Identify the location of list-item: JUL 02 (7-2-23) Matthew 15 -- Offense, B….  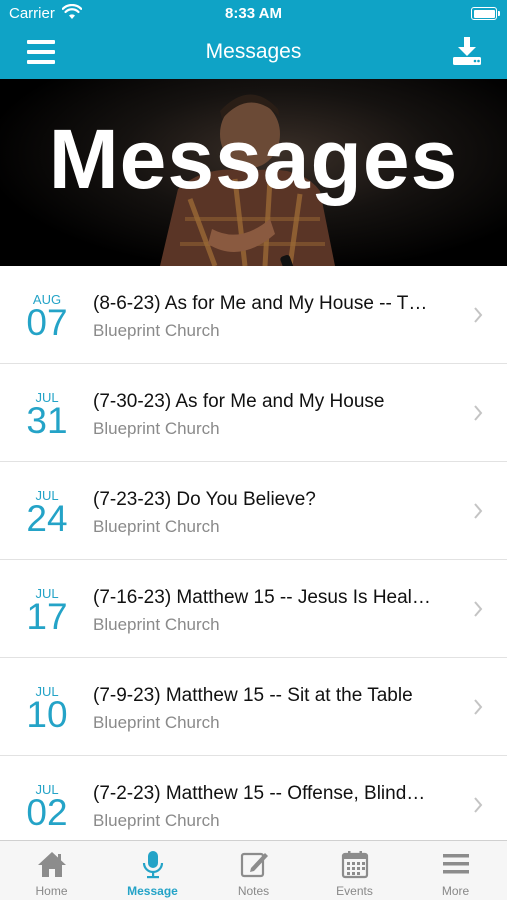
(253, 798).